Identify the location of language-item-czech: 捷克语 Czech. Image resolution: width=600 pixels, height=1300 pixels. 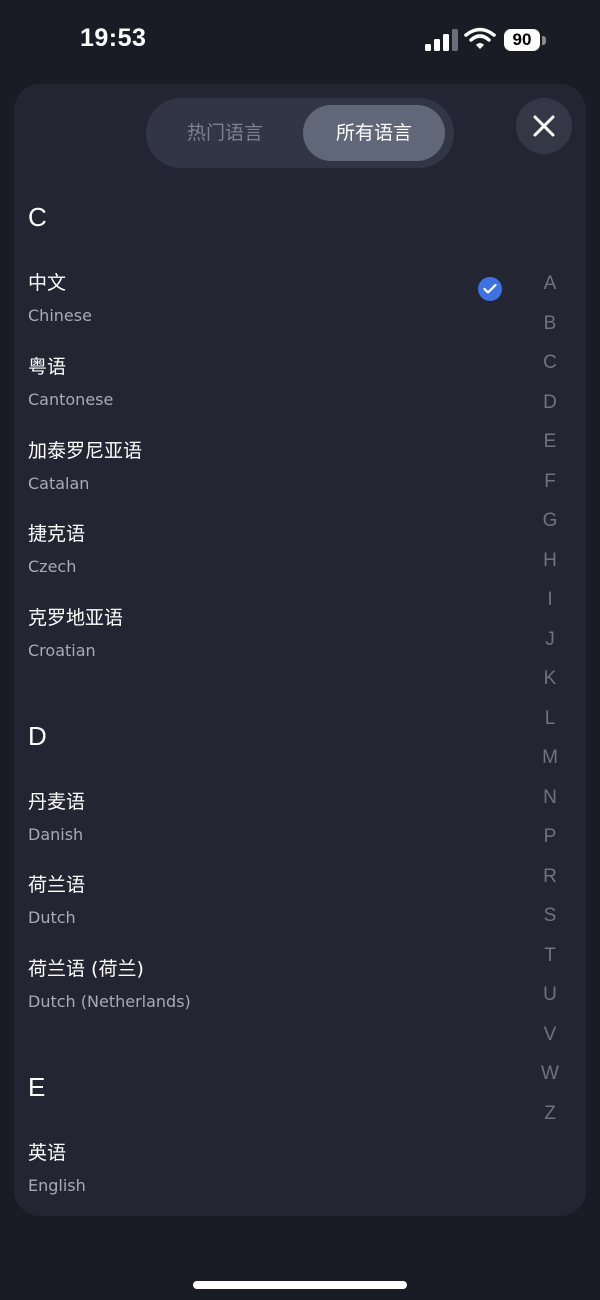
(264, 561).